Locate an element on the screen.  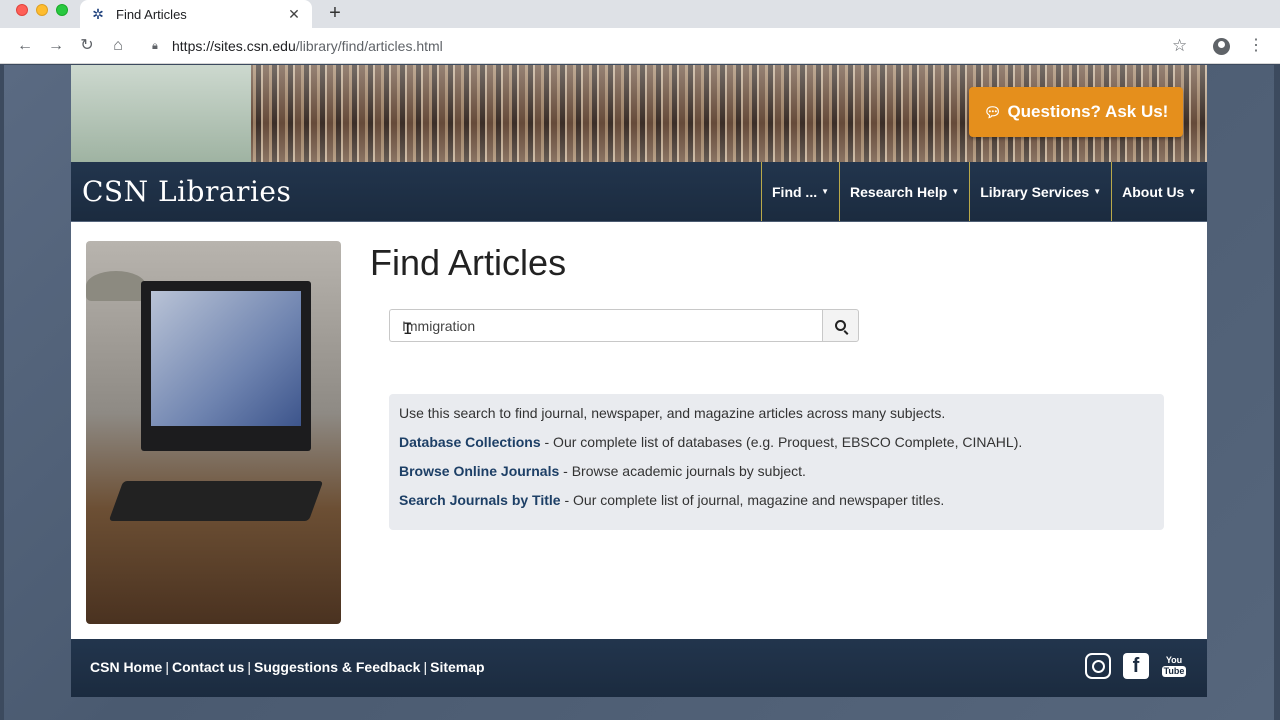
footer-link-csn-home: CSN Home is located at coordinates (126, 667).